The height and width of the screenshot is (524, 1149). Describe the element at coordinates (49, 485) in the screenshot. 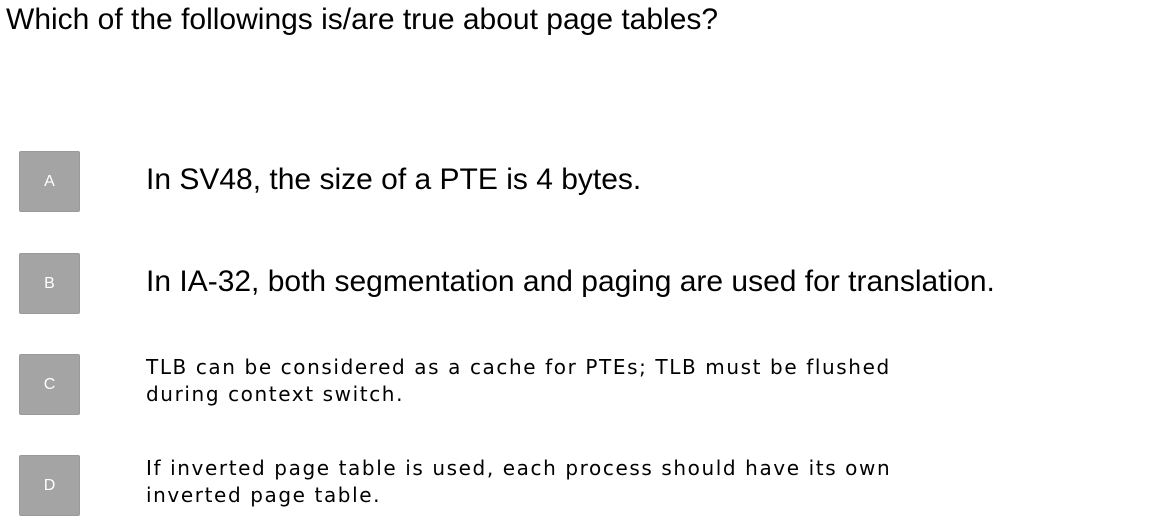

I see `option-d-badge: D` at that location.